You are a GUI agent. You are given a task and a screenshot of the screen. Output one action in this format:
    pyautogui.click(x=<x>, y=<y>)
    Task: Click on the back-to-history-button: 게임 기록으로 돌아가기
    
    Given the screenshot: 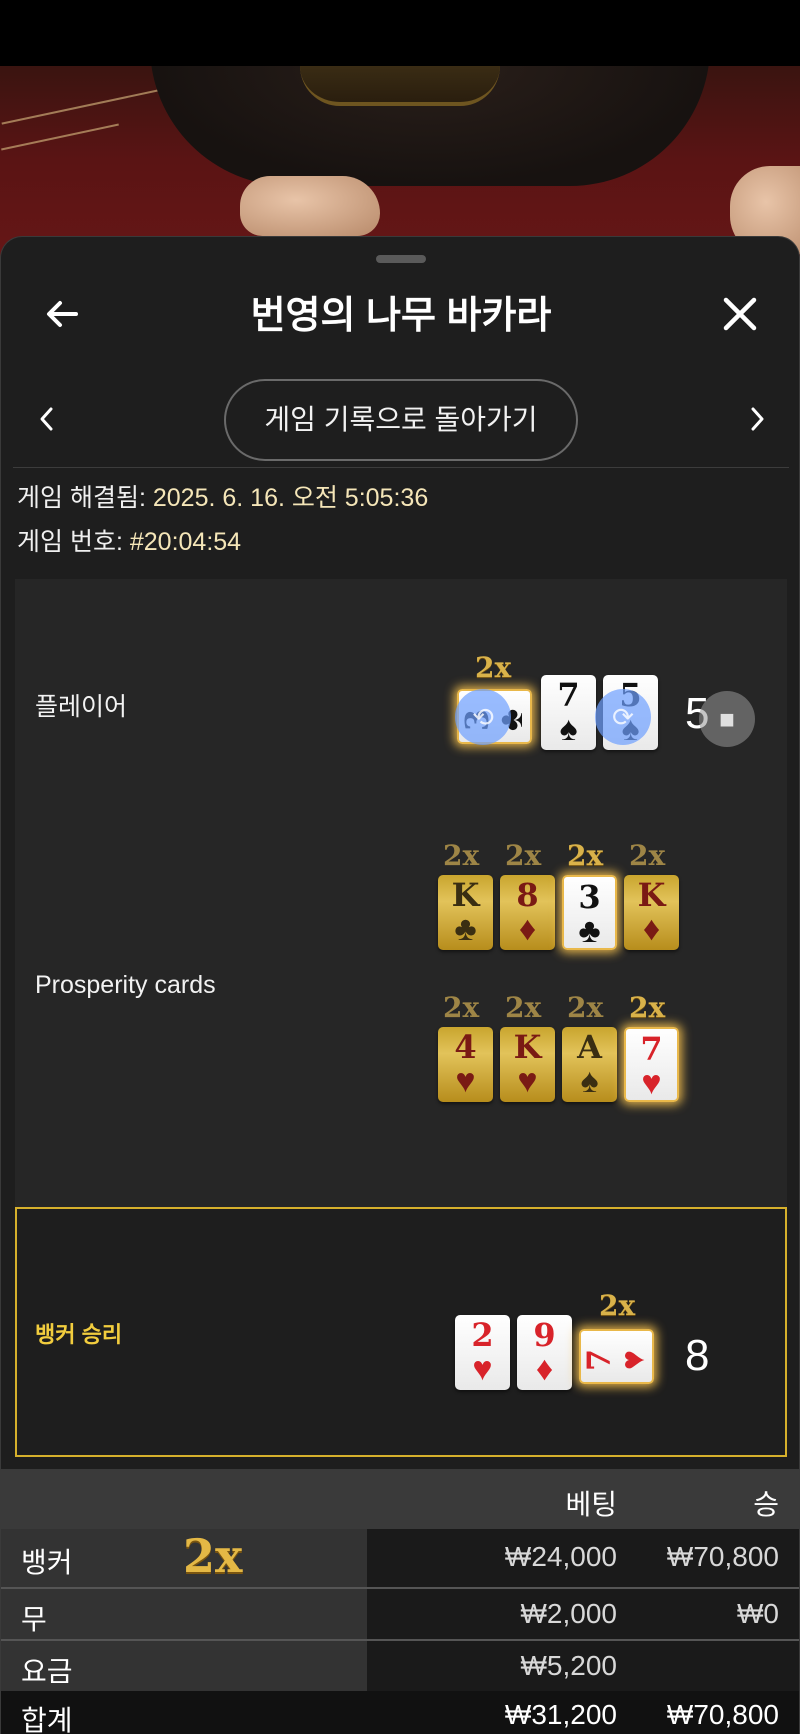 What is the action you would take?
    pyautogui.click(x=401, y=420)
    